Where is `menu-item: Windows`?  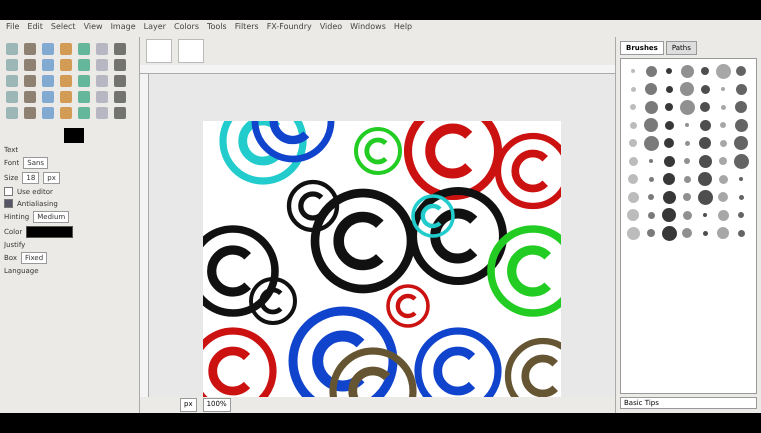 menu-item: Windows is located at coordinates (368, 28).